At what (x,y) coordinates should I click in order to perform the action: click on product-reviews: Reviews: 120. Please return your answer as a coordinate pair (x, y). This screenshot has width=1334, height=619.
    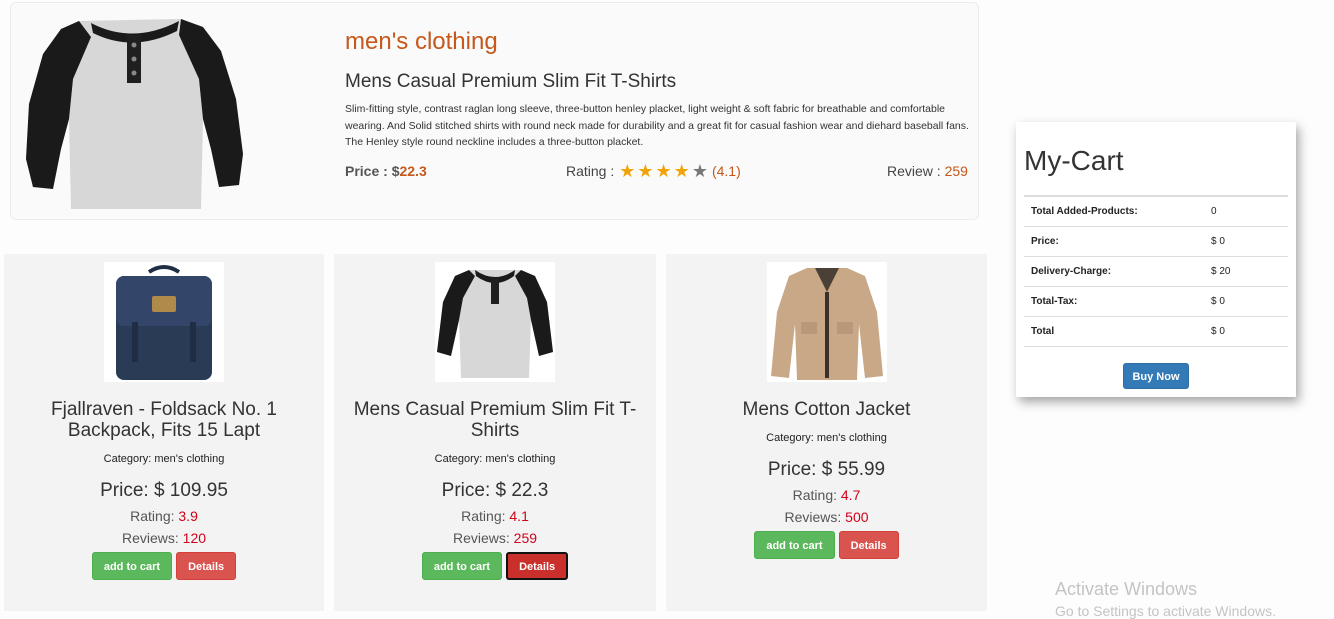
    Looking at the image, I should click on (164, 538).